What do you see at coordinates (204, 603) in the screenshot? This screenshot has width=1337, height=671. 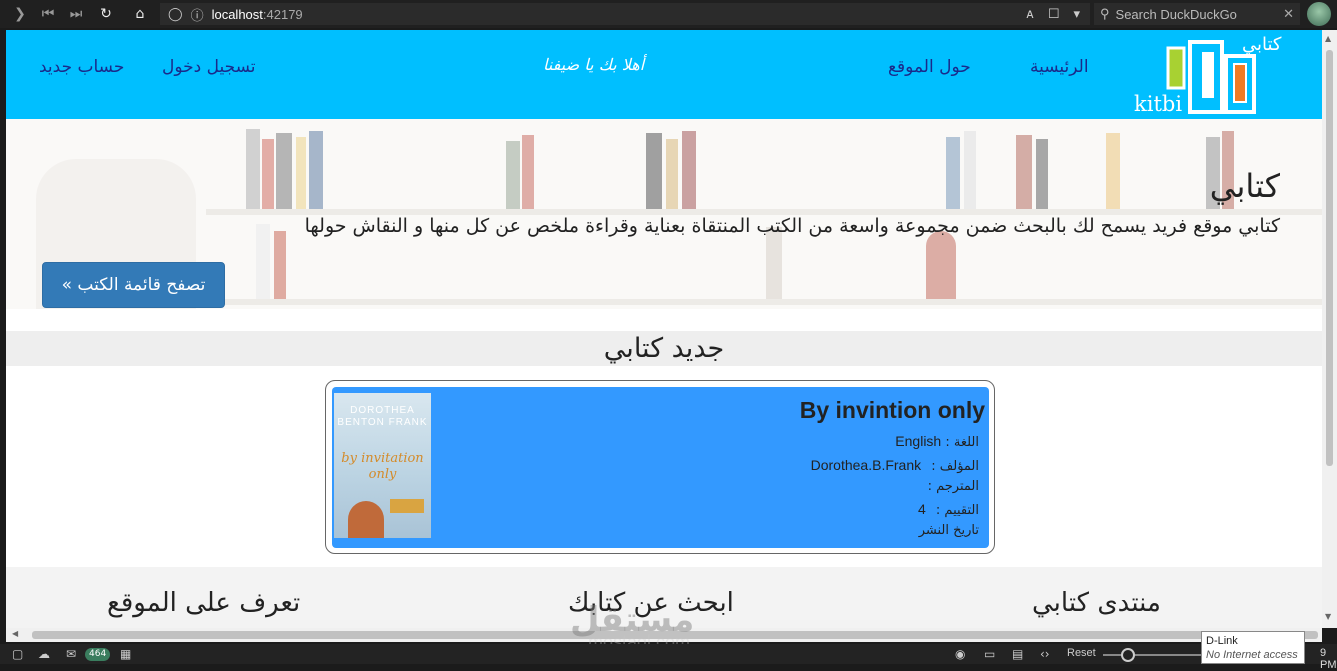 I see `footer-about-heading: تعرف على الموقع` at bounding box center [204, 603].